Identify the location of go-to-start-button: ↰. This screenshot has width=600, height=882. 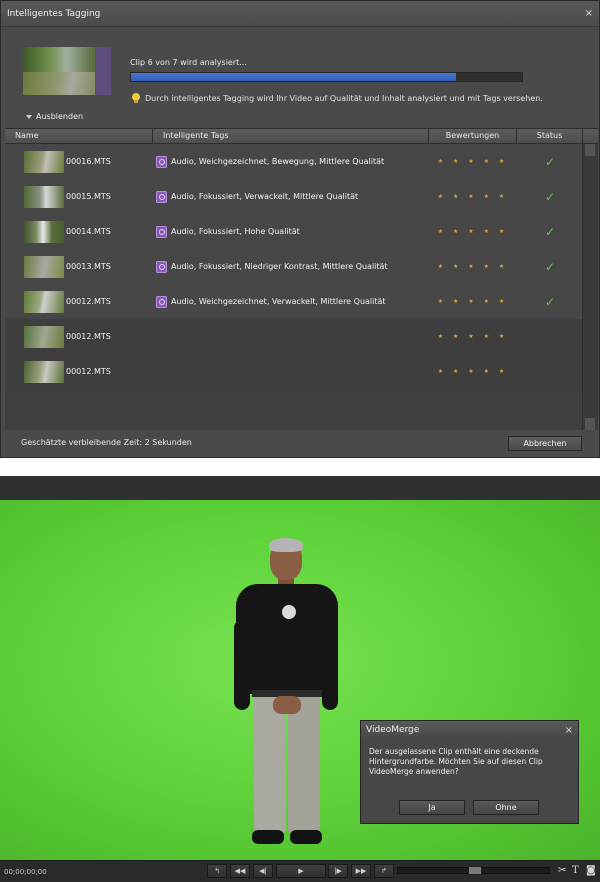
(217, 871).